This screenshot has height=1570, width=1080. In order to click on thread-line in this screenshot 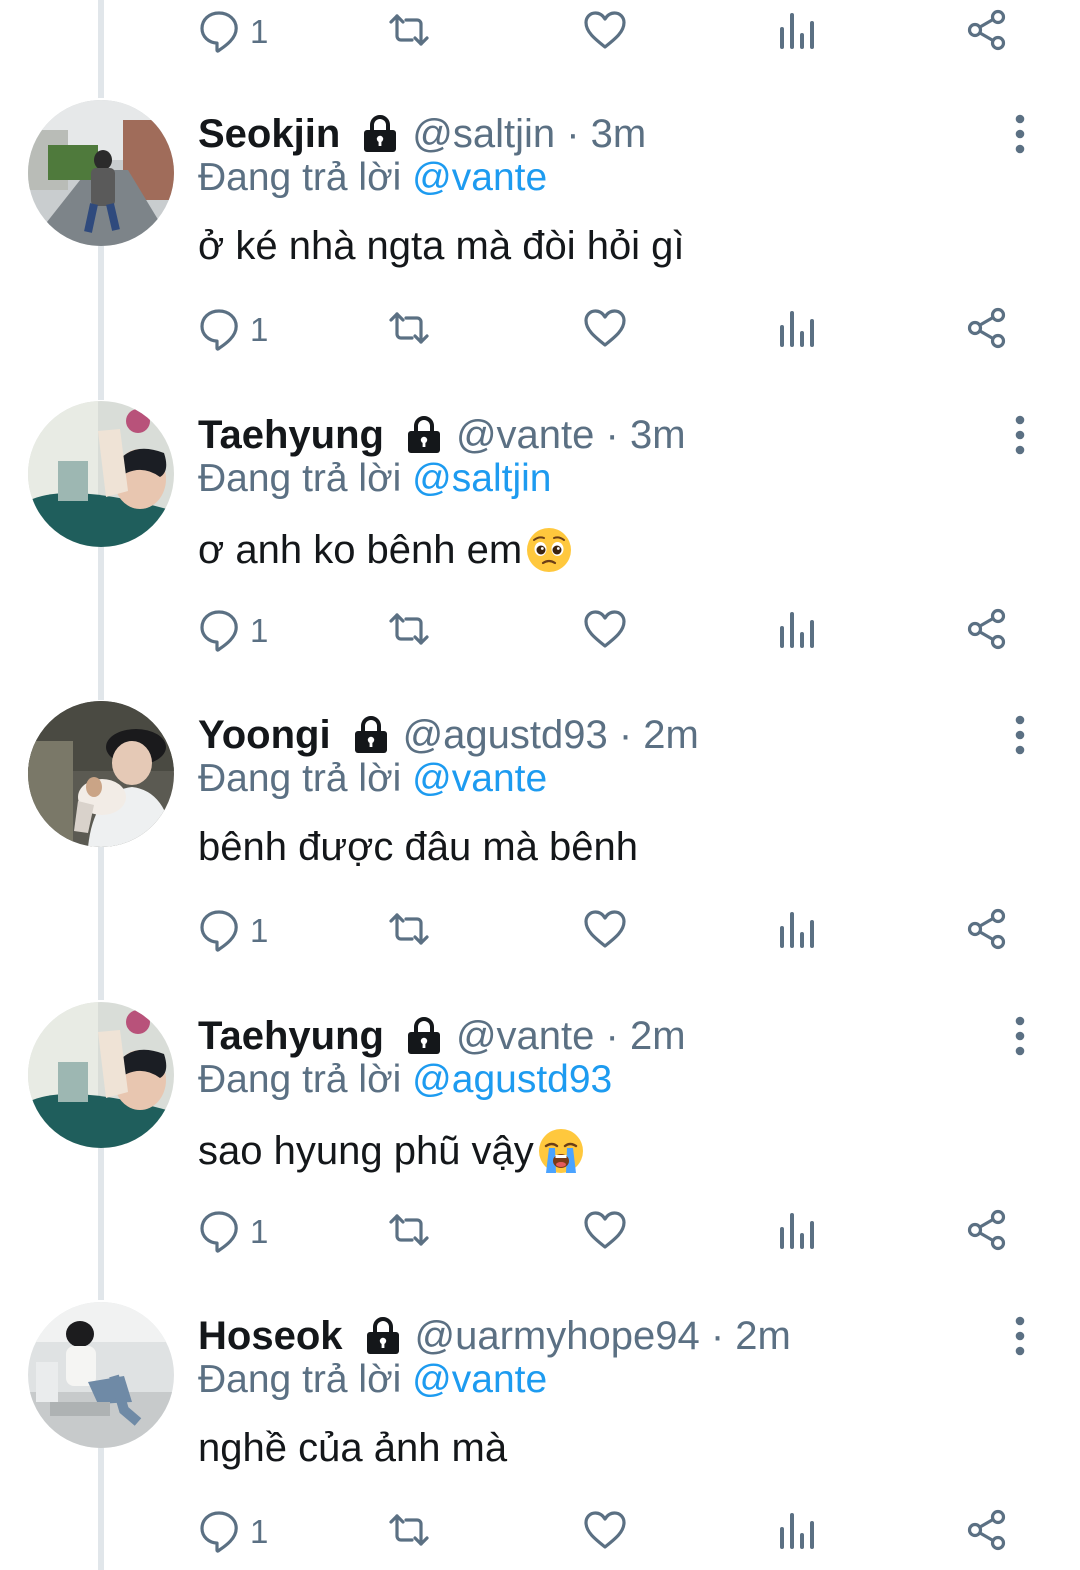, I will do `click(101, 49)`.